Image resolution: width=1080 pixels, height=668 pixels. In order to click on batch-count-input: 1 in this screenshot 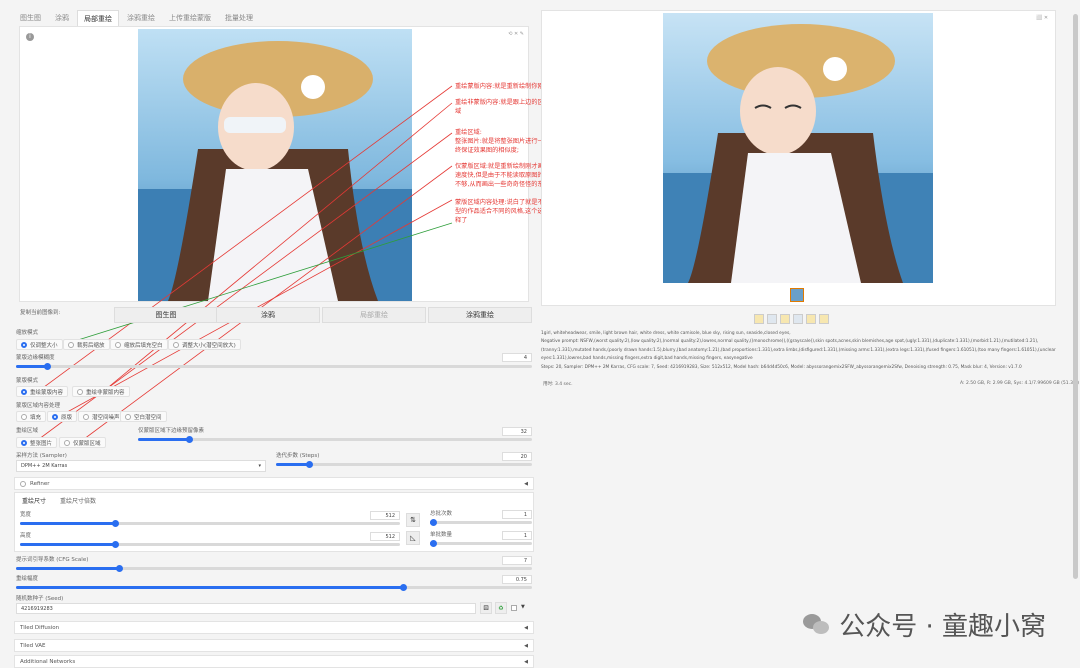, I will do `click(517, 514)`.